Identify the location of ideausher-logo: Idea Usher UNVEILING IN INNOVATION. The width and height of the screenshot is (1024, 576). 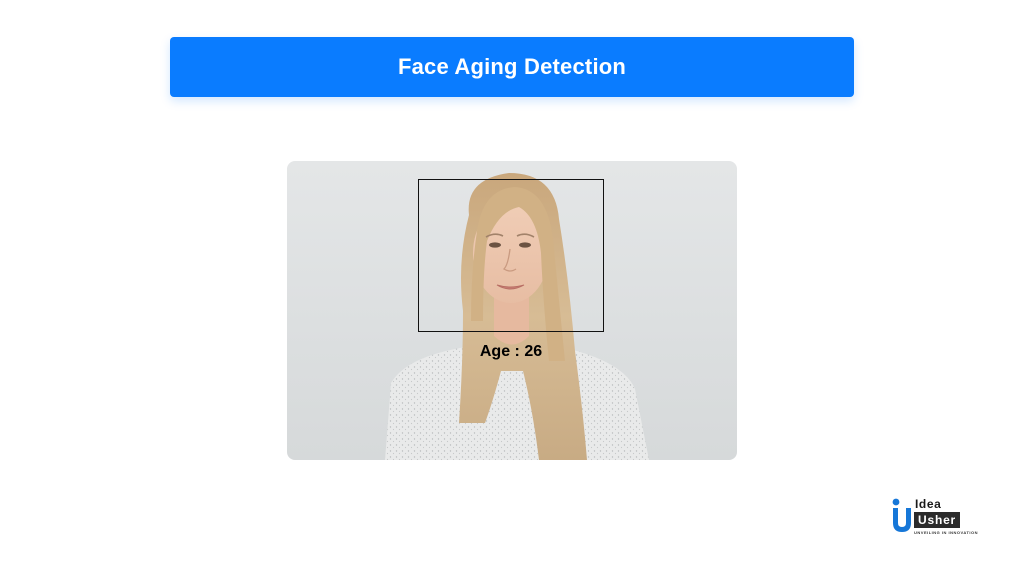
(939, 517).